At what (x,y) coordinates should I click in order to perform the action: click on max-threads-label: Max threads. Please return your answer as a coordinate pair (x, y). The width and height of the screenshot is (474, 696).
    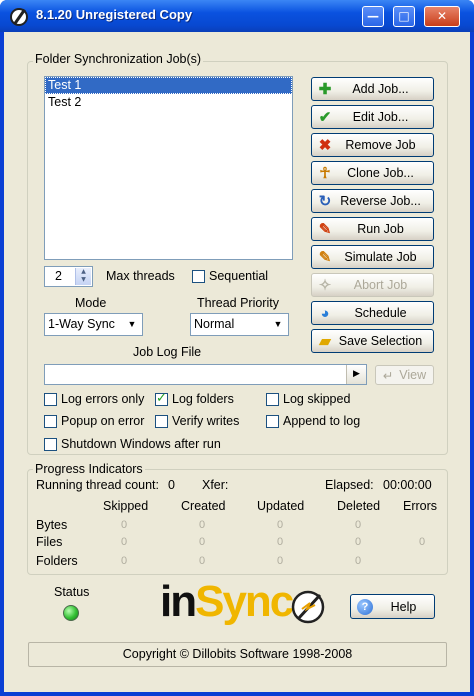
    Looking at the image, I should click on (140, 276).